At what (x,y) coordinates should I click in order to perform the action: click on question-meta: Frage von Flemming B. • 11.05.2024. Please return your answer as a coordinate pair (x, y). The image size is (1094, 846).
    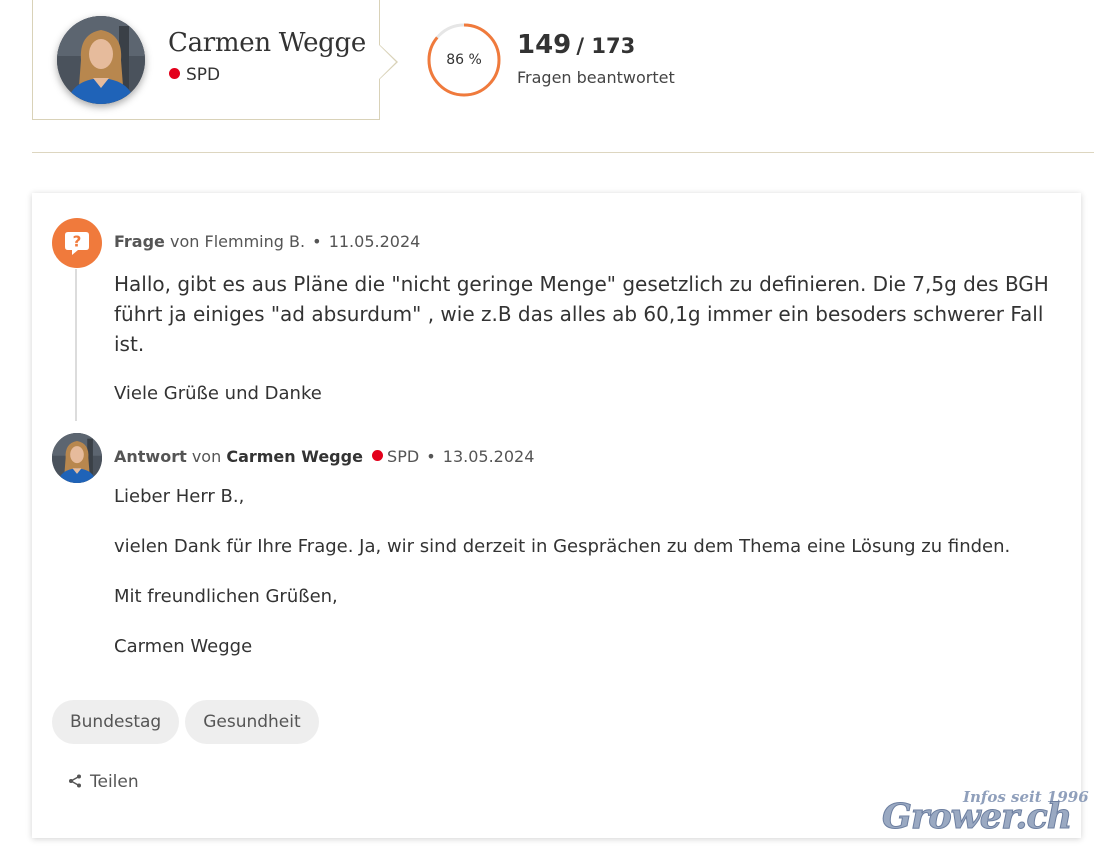
    Looking at the image, I should click on (267, 241).